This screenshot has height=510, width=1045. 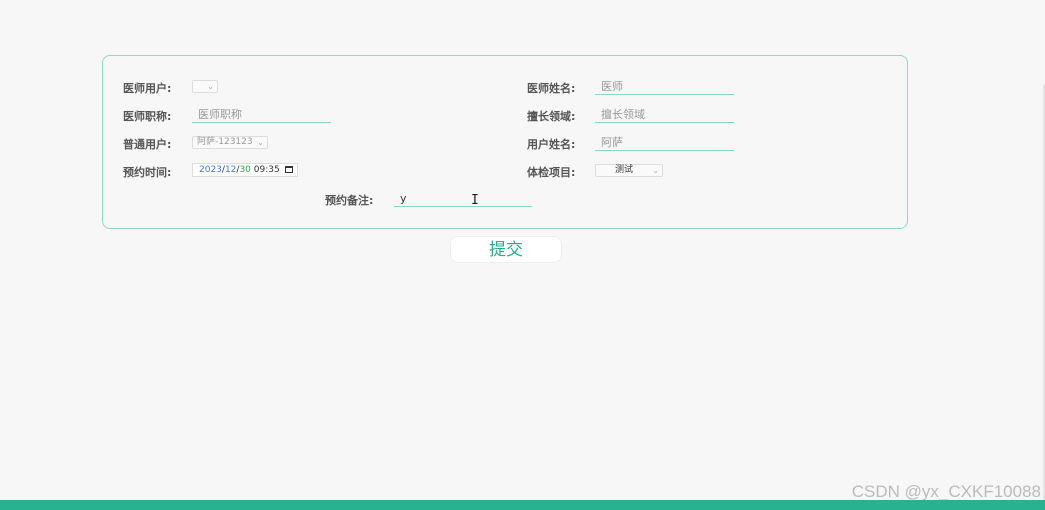 I want to click on date-year: 2023, so click(x=210, y=170).